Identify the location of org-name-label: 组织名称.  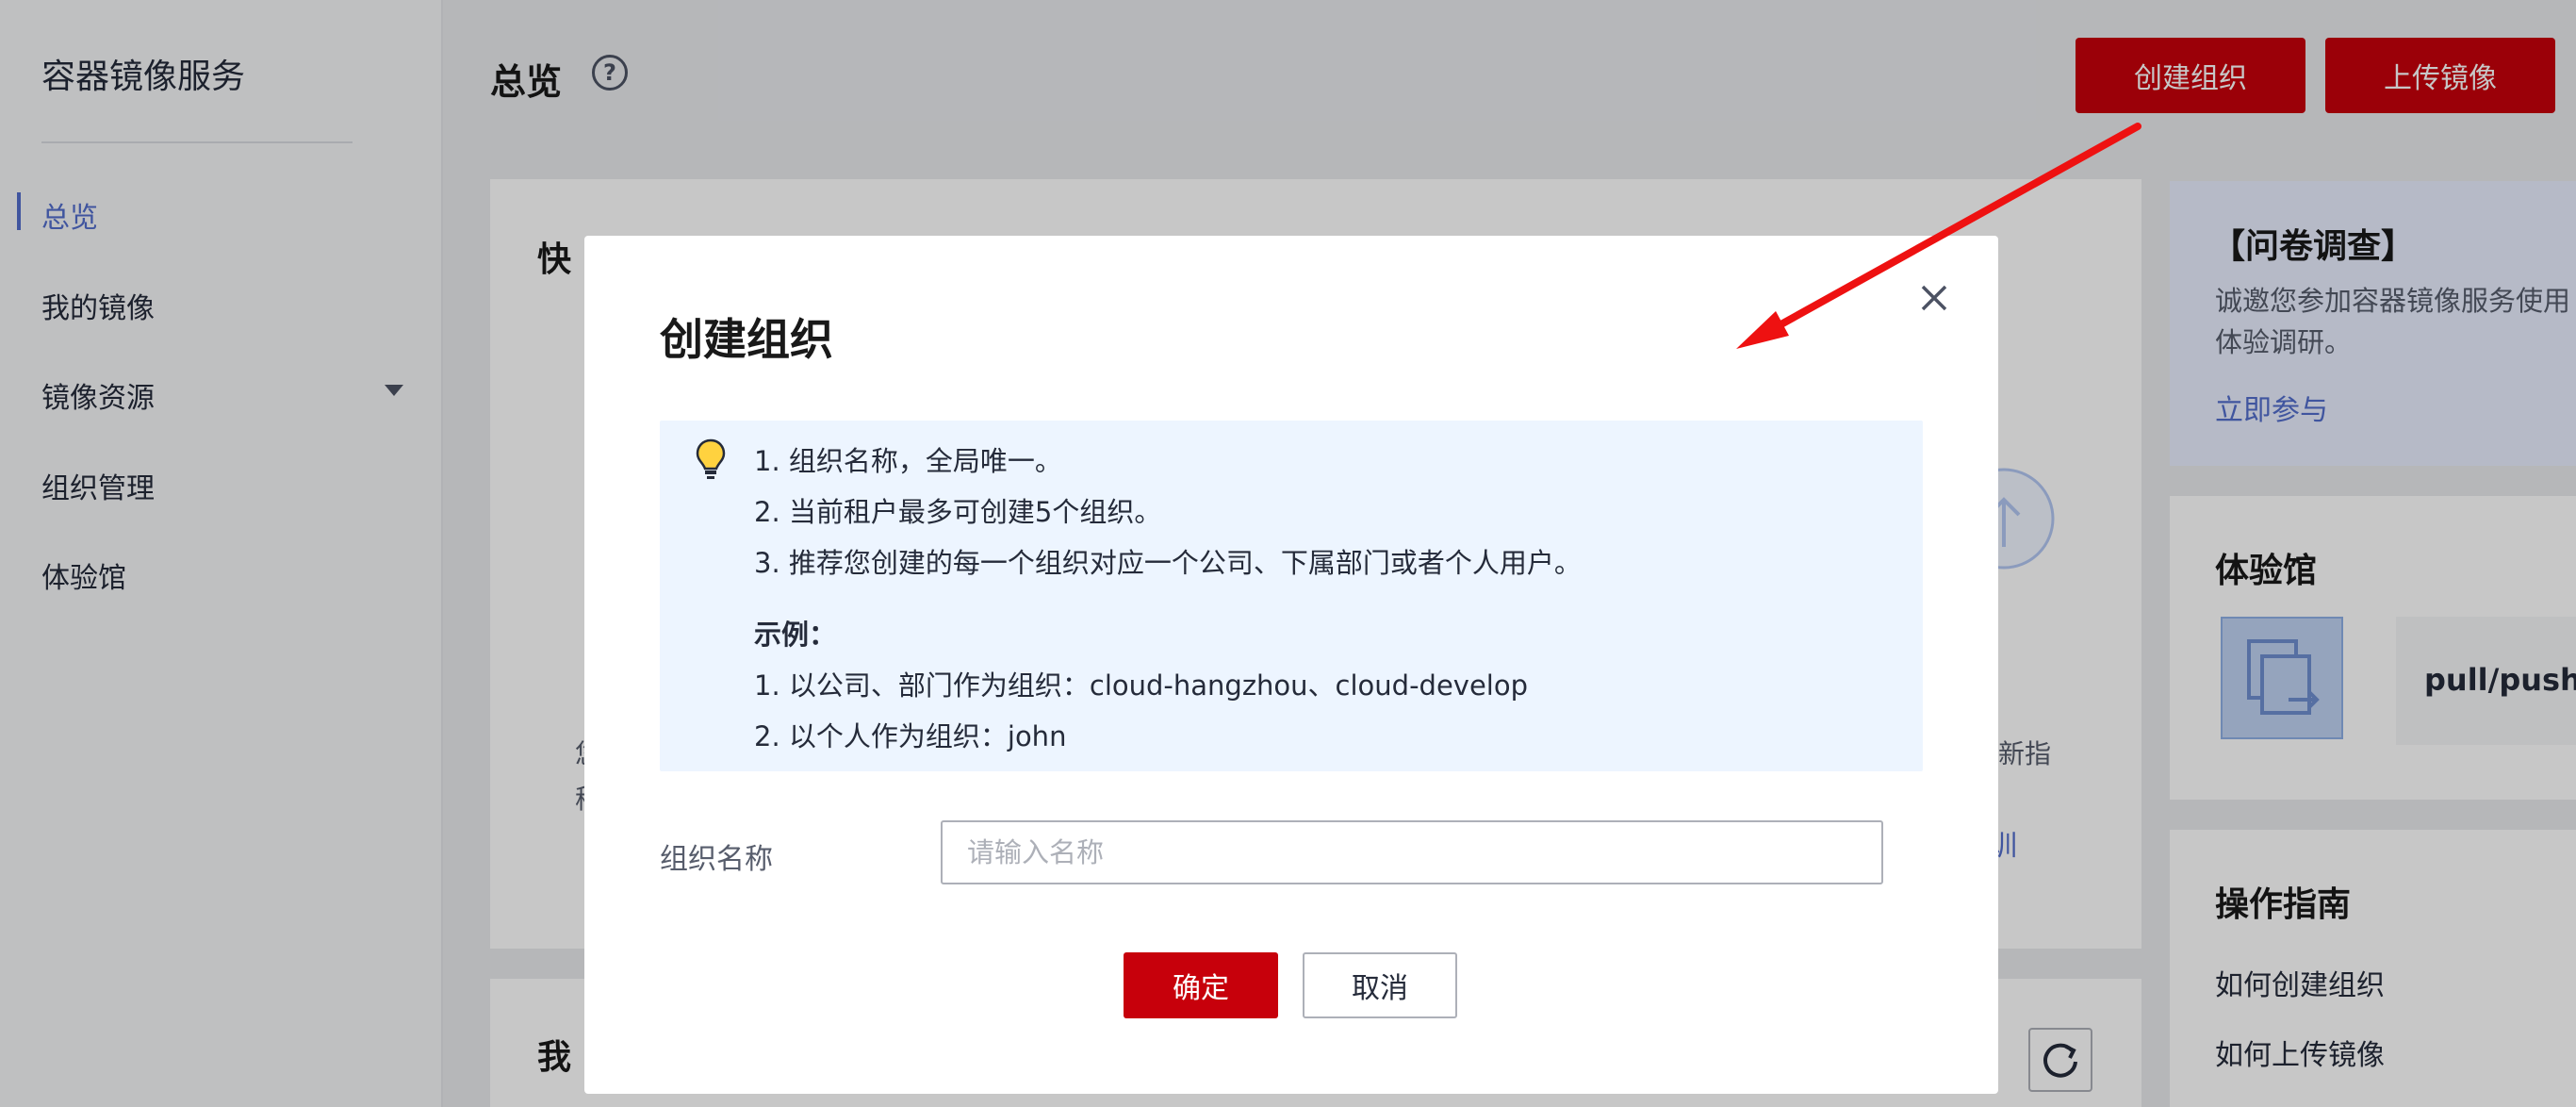
(716, 859).